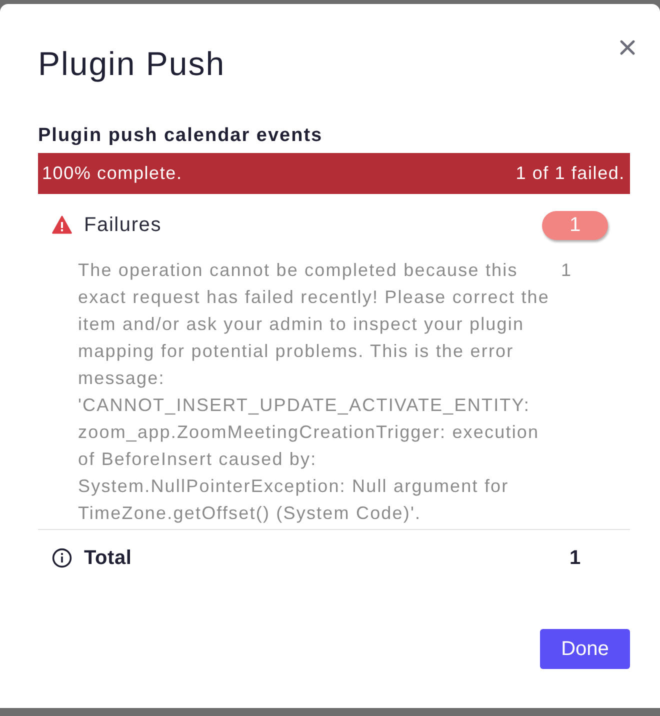  Describe the element at coordinates (575, 225) in the screenshot. I see `failures-count: 1` at that location.